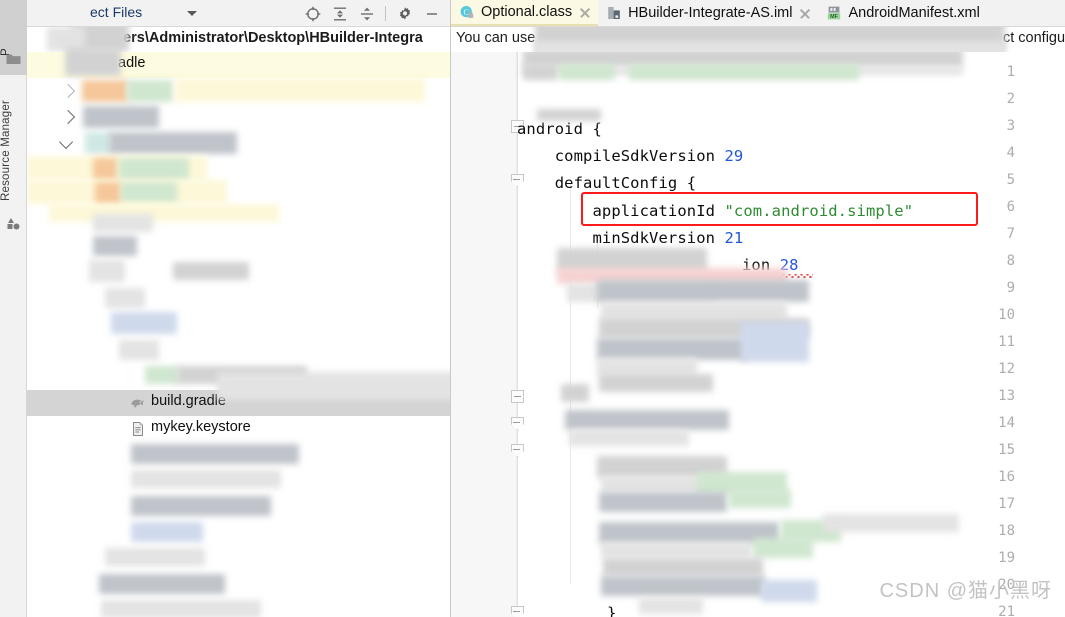 Image resolution: width=1065 pixels, height=617 pixels. I want to click on line-number: 6, so click(1010, 207).